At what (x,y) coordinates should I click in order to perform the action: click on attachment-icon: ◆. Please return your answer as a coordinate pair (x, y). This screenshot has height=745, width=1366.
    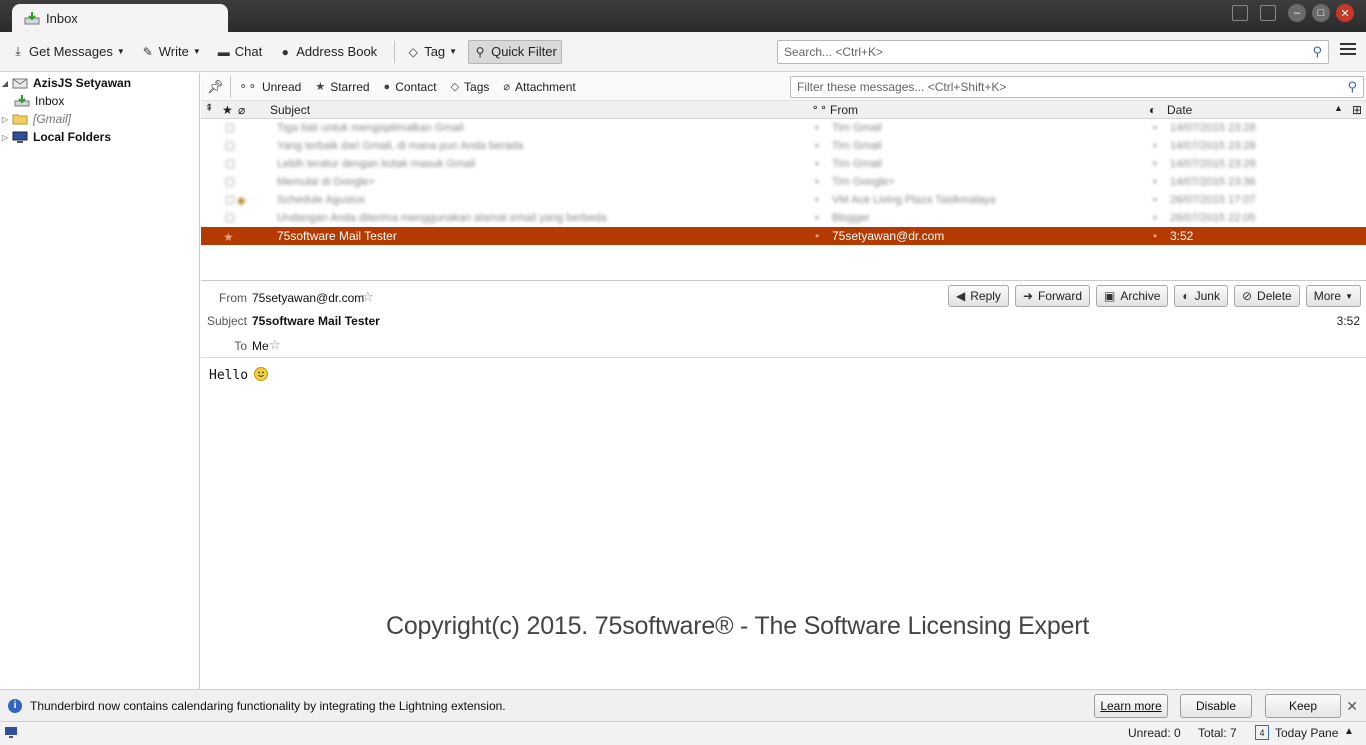
    Looking at the image, I should click on (241, 201).